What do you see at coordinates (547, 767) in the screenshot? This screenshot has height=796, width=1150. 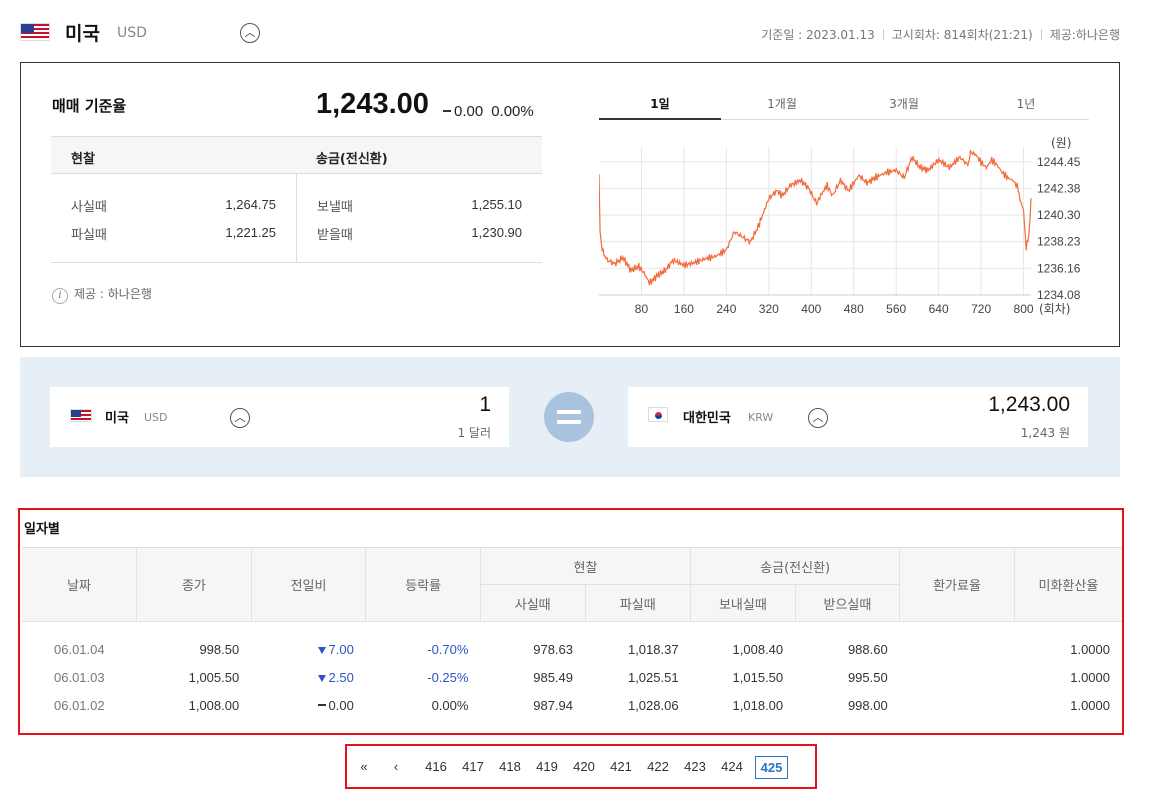 I see `page-link: 419` at bounding box center [547, 767].